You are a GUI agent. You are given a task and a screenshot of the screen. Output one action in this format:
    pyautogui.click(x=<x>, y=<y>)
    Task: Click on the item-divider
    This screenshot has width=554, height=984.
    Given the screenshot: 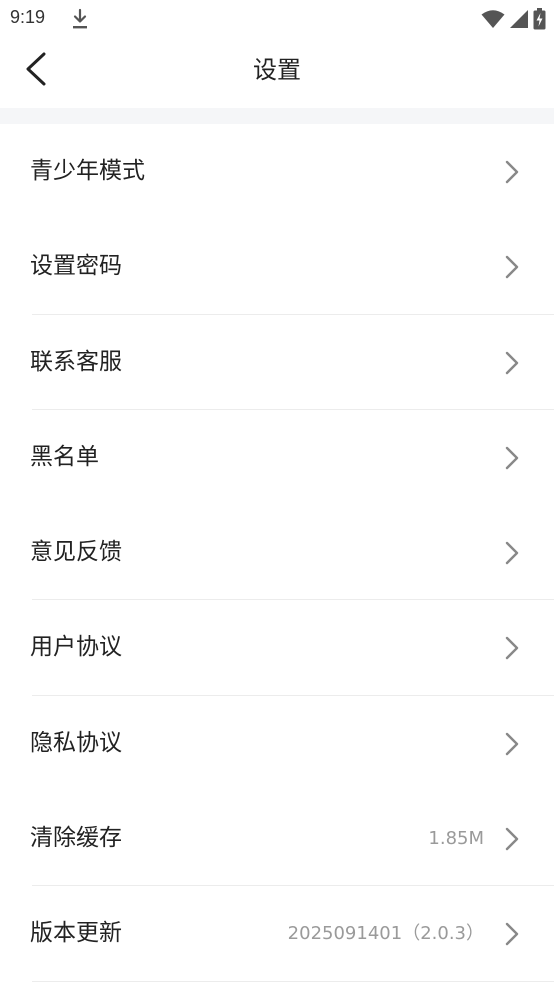 What is the action you would take?
    pyautogui.click(x=293, y=981)
    